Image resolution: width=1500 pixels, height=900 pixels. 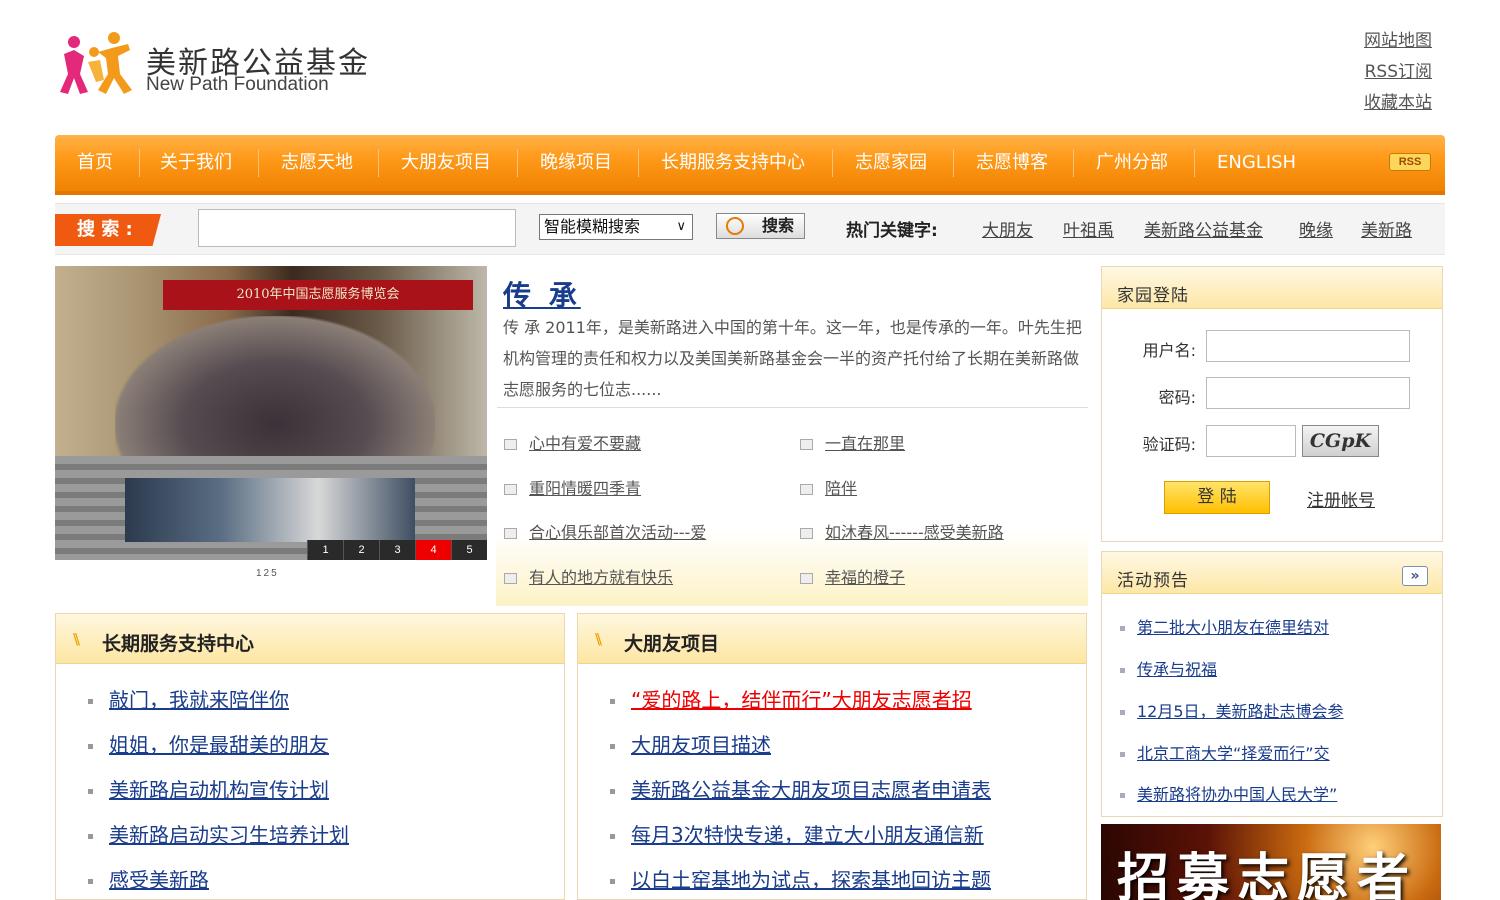 I want to click on list-item-link: 美新路启动实习生培养计划, so click(x=229, y=835).